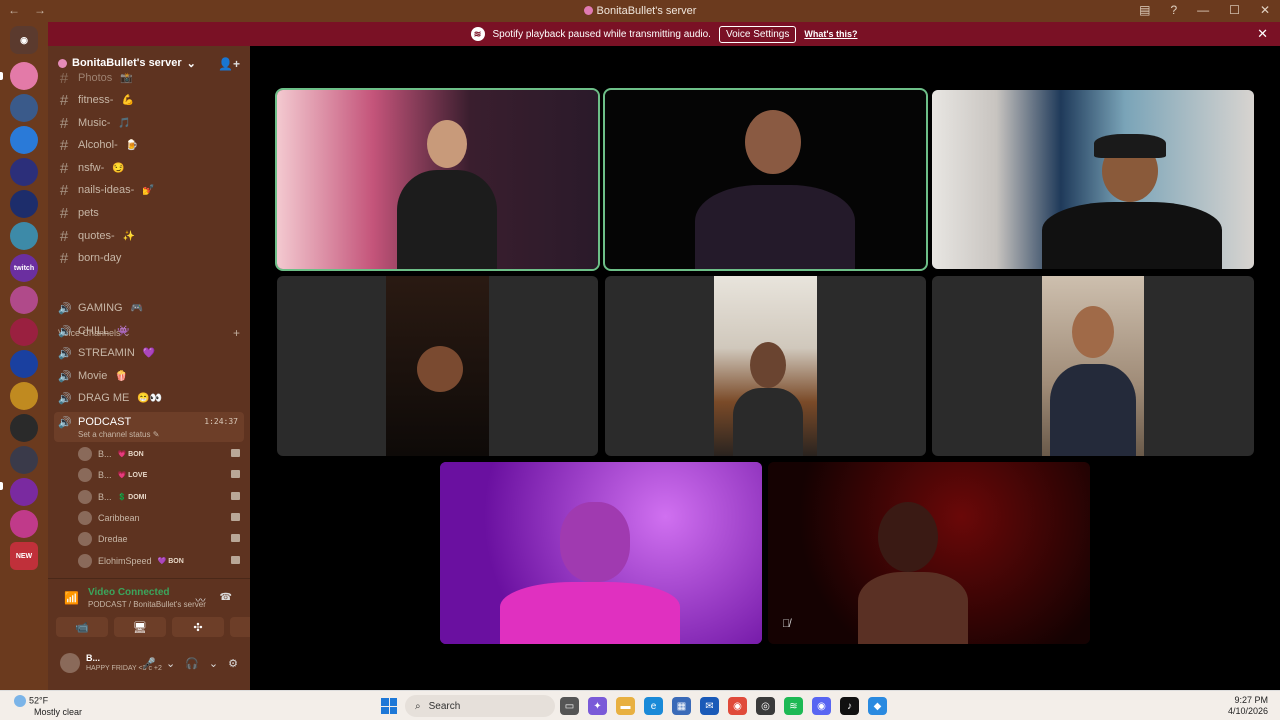 Image resolution: width=1280 pixels, height=720 pixels. What do you see at coordinates (169, 627) in the screenshot?
I see `call-action-buttons: 📹 🖥 ✣ 🚀` at bounding box center [169, 627].